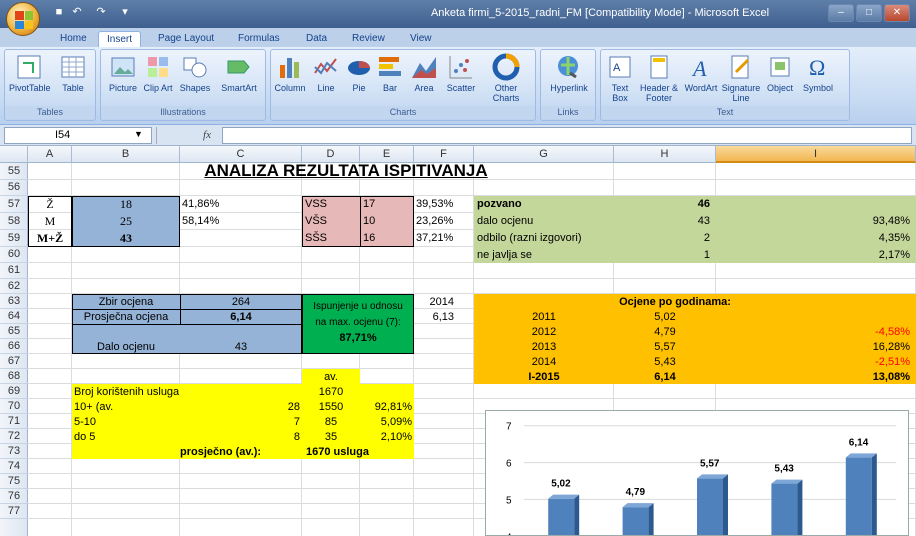  I want to click on pie-chart-button: Pie, so click(359, 73).